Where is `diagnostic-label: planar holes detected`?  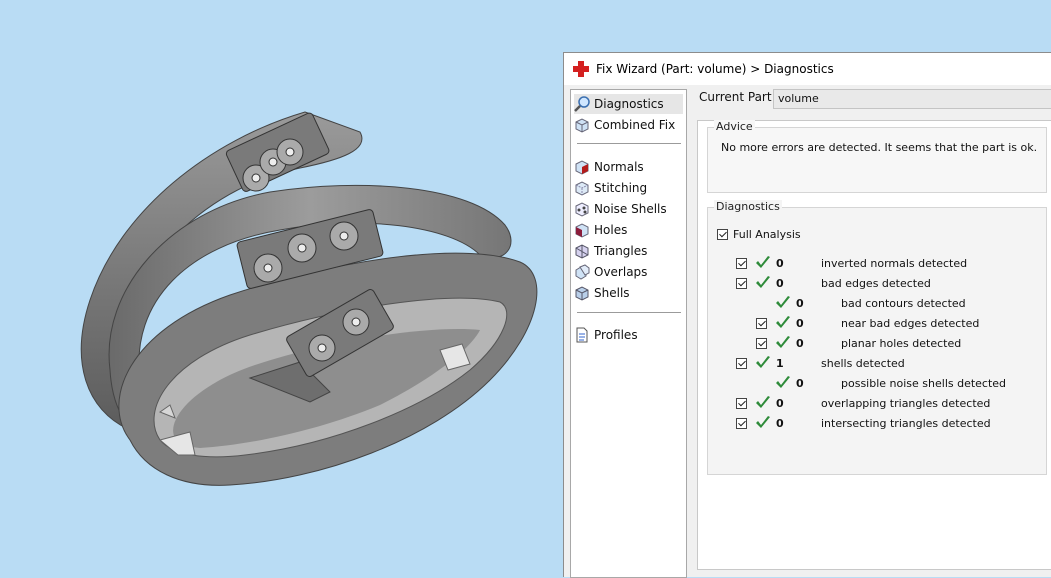
diagnostic-label: planar holes detected is located at coordinates (901, 343).